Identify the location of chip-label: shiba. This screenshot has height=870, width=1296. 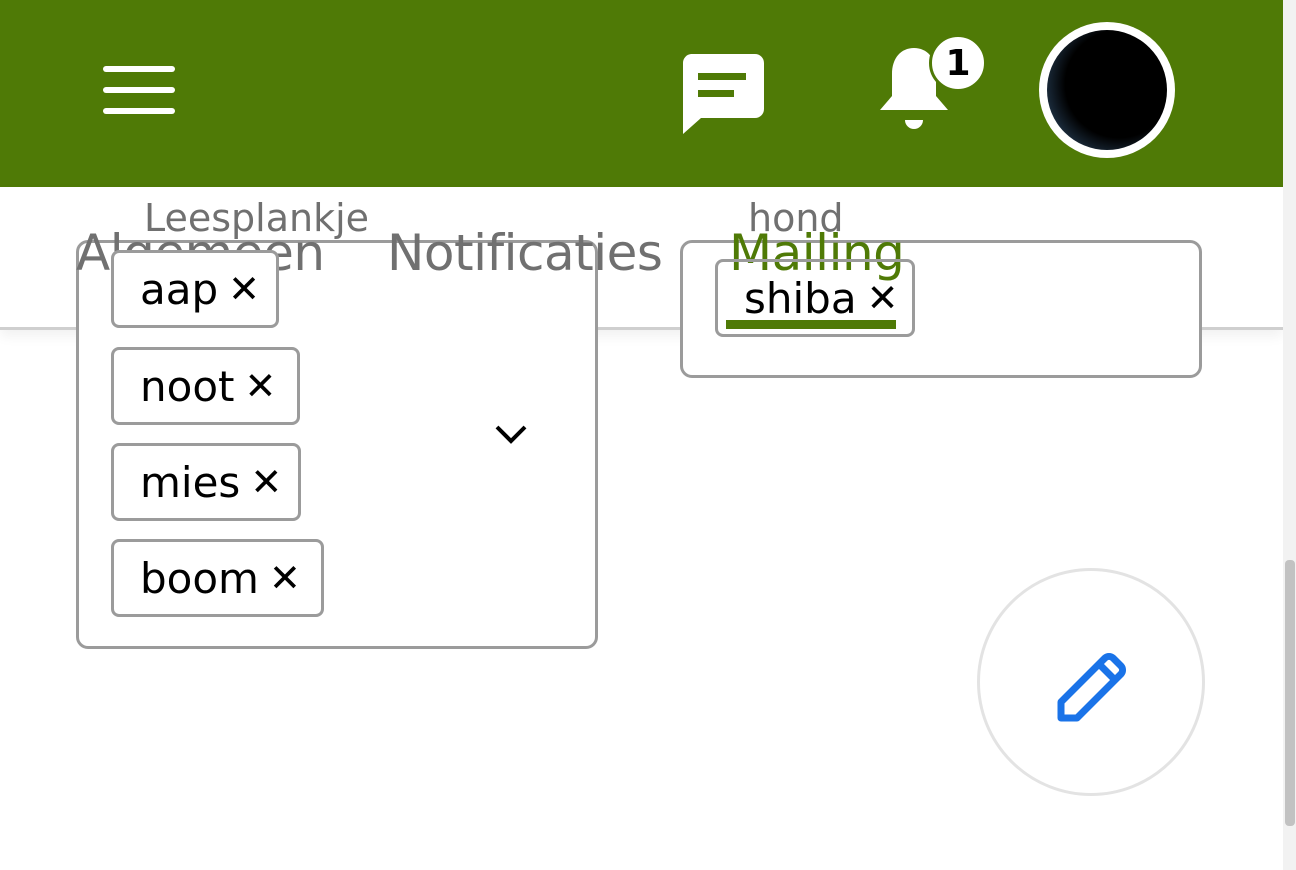
(800, 298).